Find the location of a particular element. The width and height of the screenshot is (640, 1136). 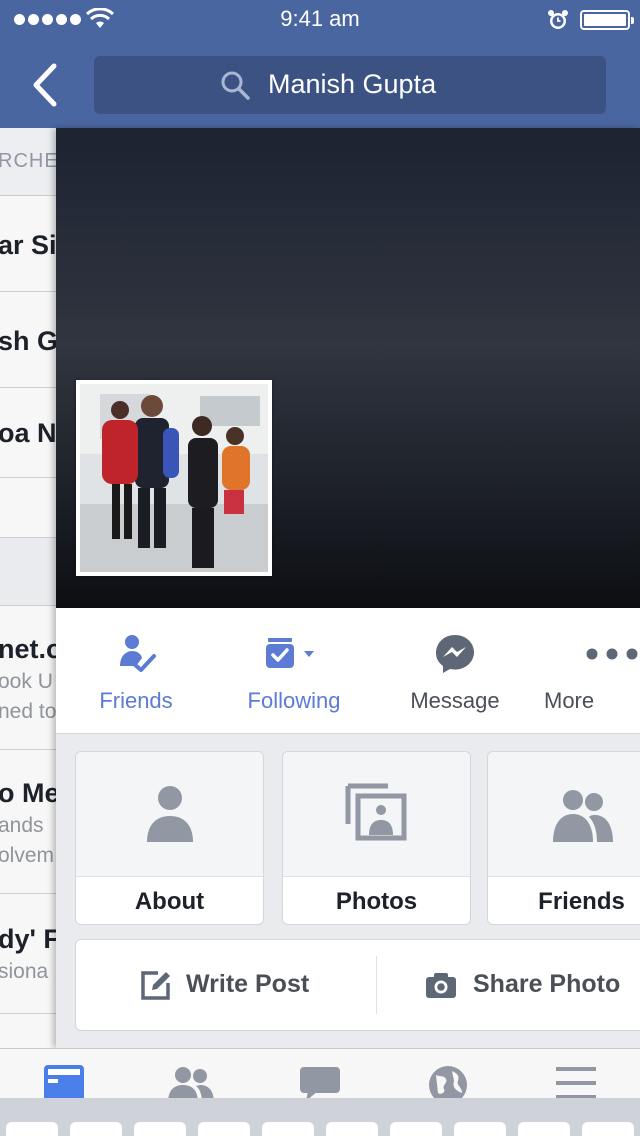

message-action-label: Message is located at coordinates (455, 700).